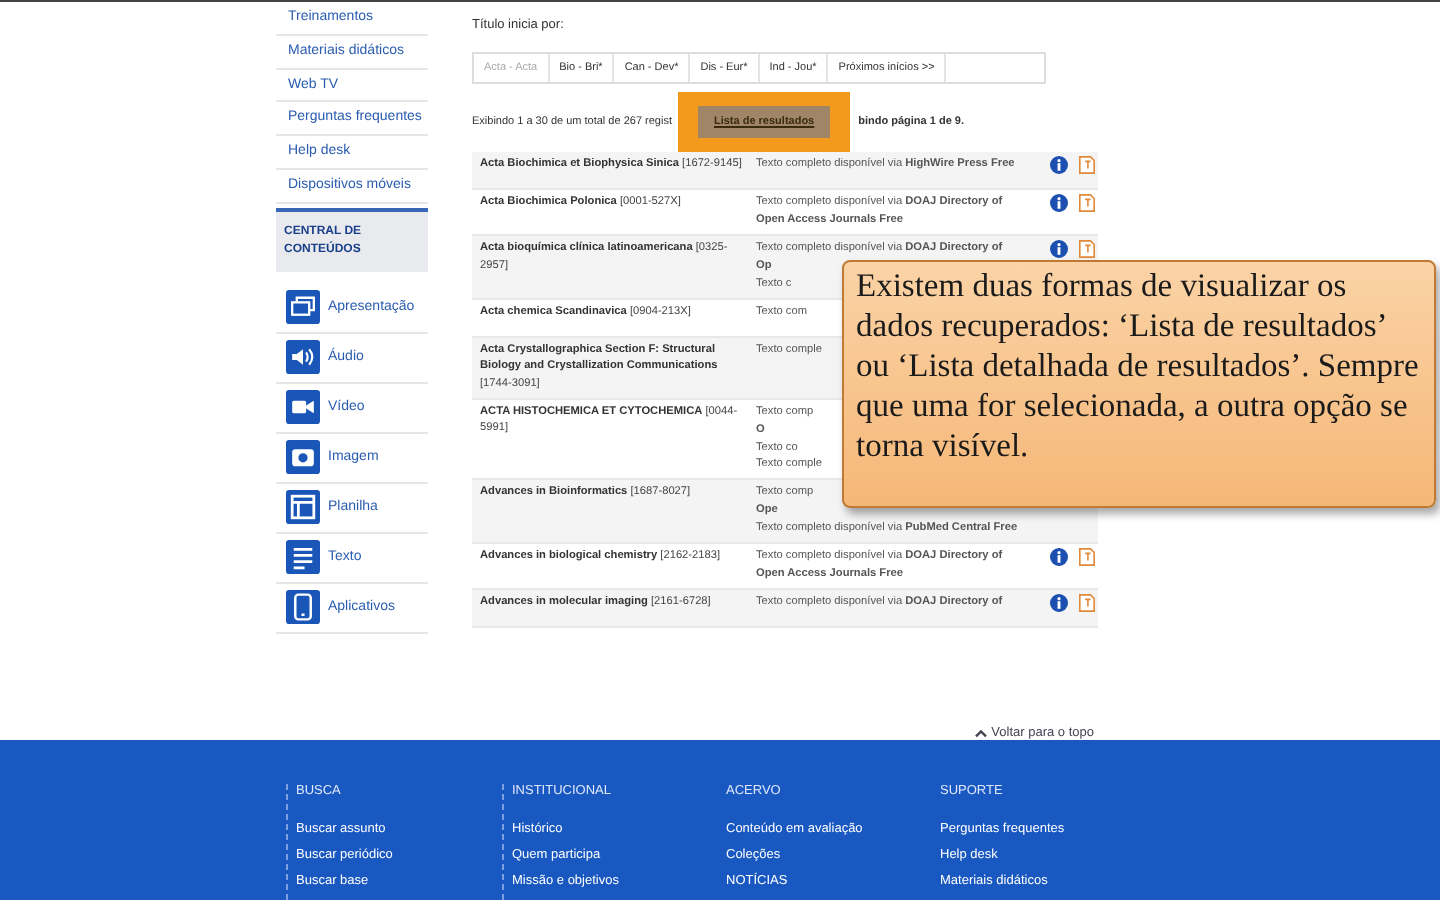  I want to click on slides-icon, so click(303, 307).